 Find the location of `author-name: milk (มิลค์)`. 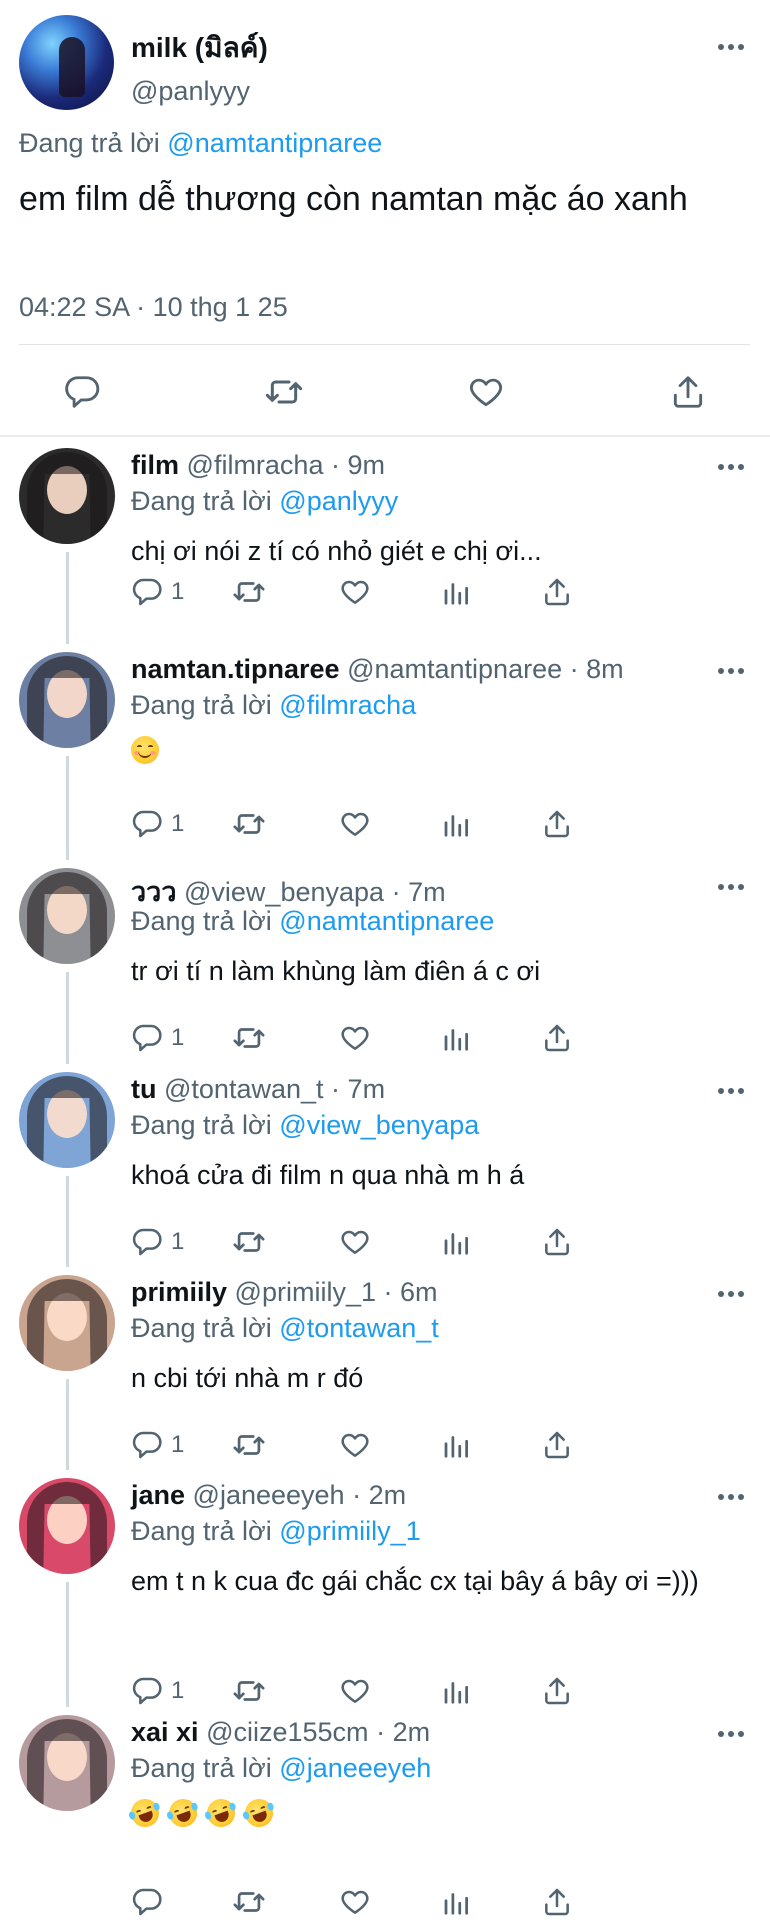

author-name: milk (มิลค์) is located at coordinates (199, 48).